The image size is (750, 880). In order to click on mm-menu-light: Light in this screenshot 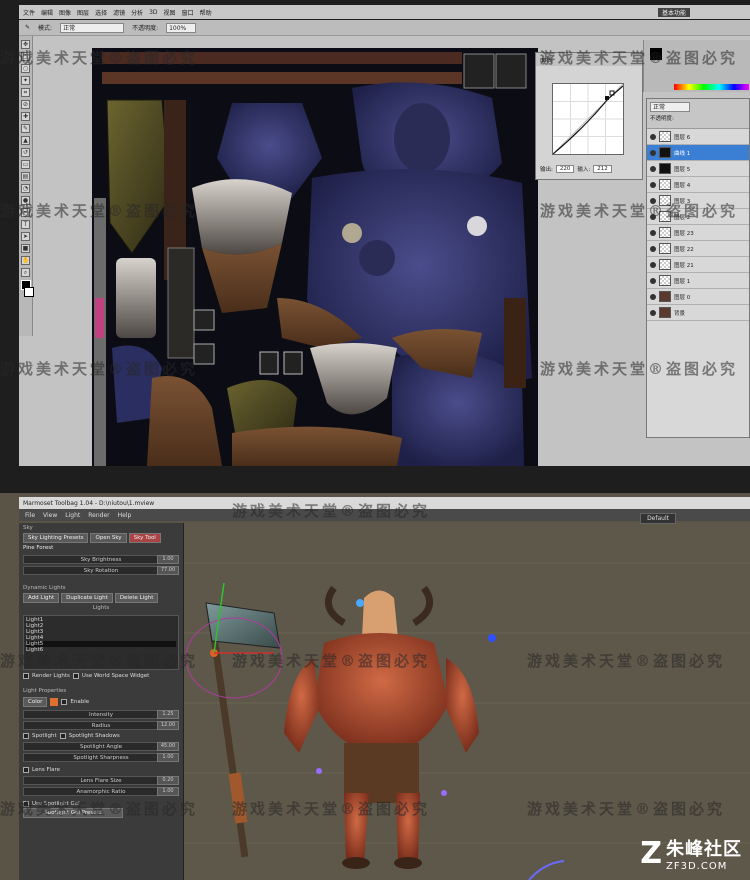, I will do `click(72, 515)`.